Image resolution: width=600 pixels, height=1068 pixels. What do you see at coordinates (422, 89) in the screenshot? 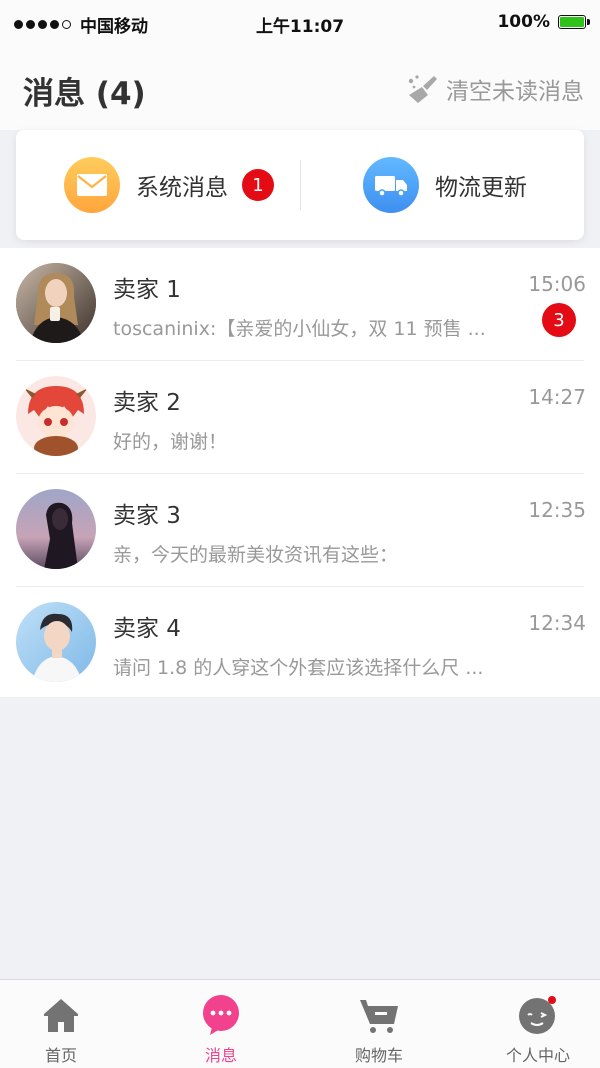
I see `broom-icon` at bounding box center [422, 89].